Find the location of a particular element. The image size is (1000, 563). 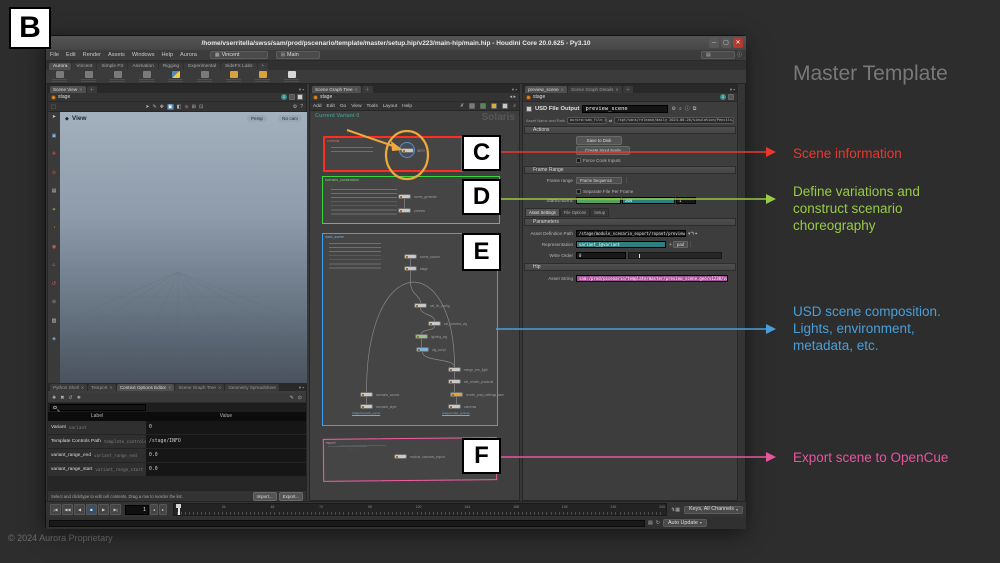

viewport-3d: ◆ View Persp No cam is located at coordinates (183, 247).